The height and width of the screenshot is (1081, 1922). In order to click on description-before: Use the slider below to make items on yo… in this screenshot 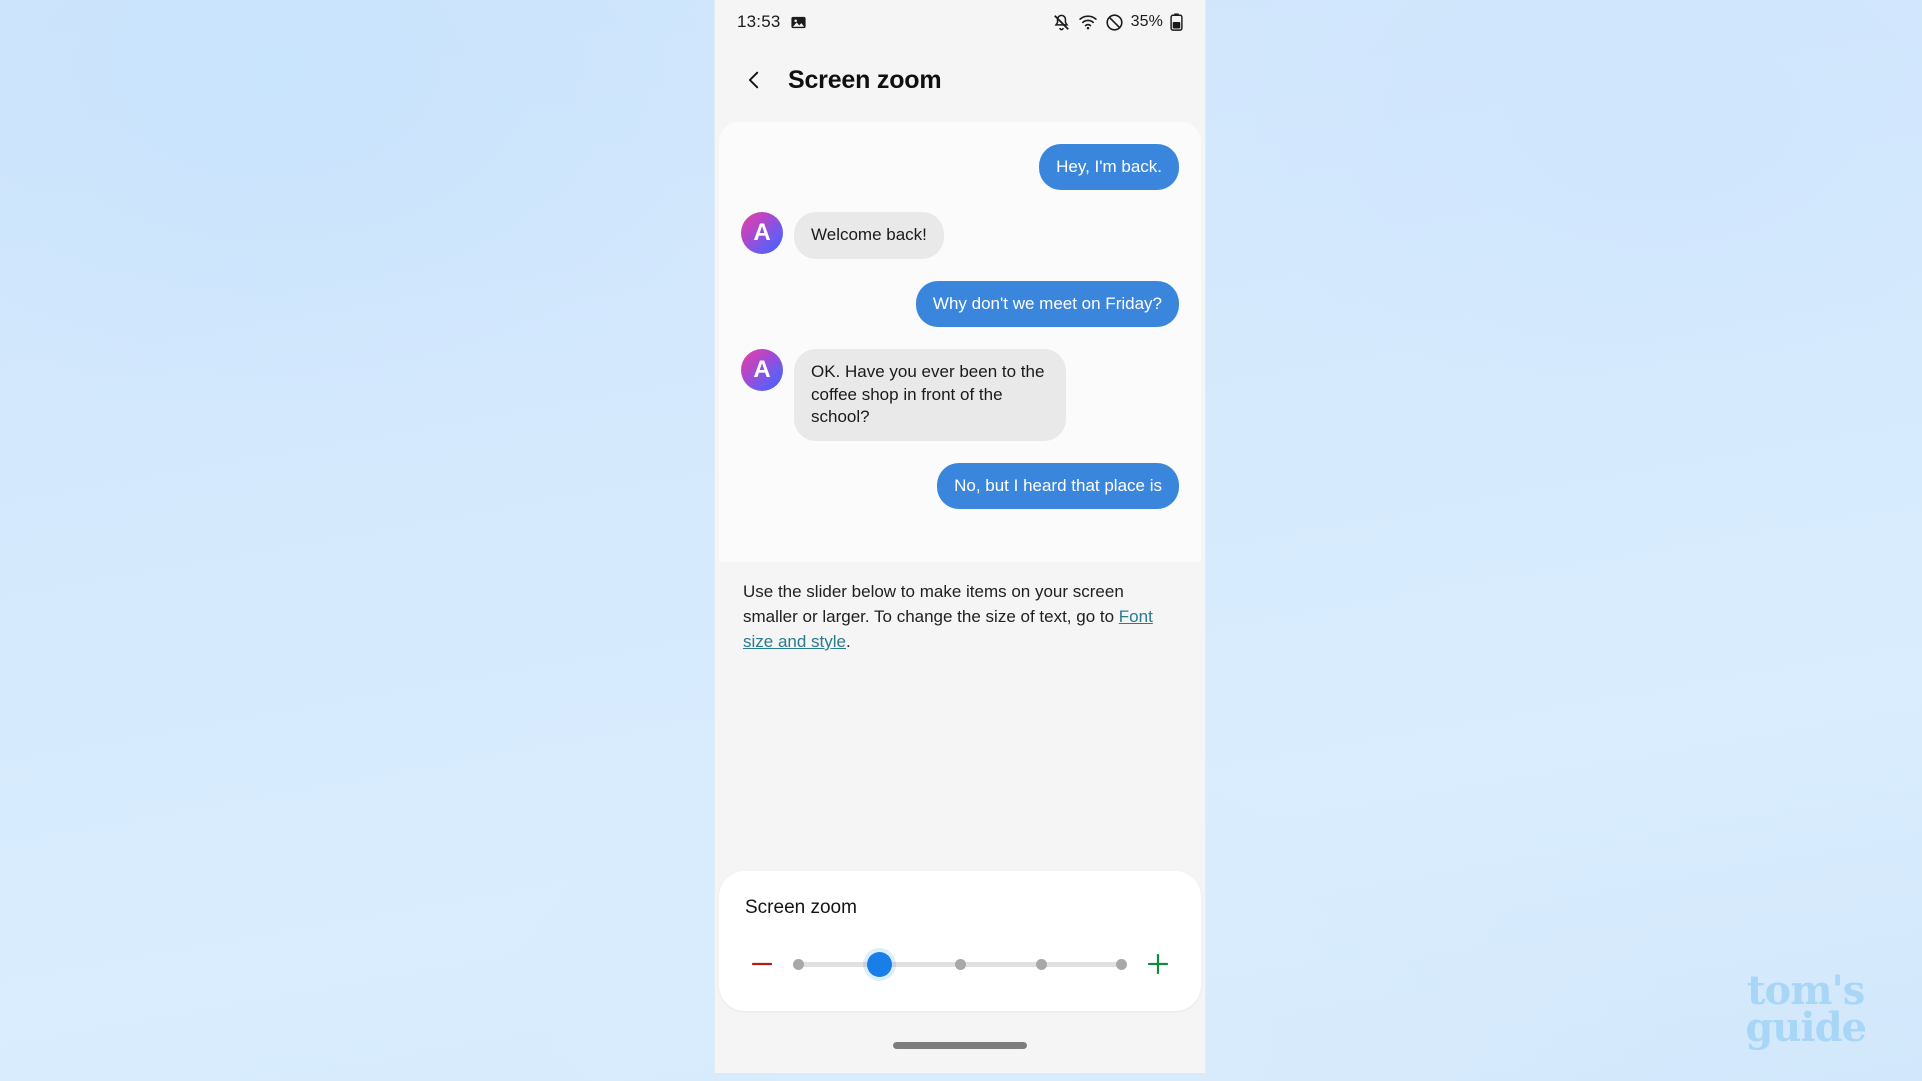, I will do `click(933, 604)`.